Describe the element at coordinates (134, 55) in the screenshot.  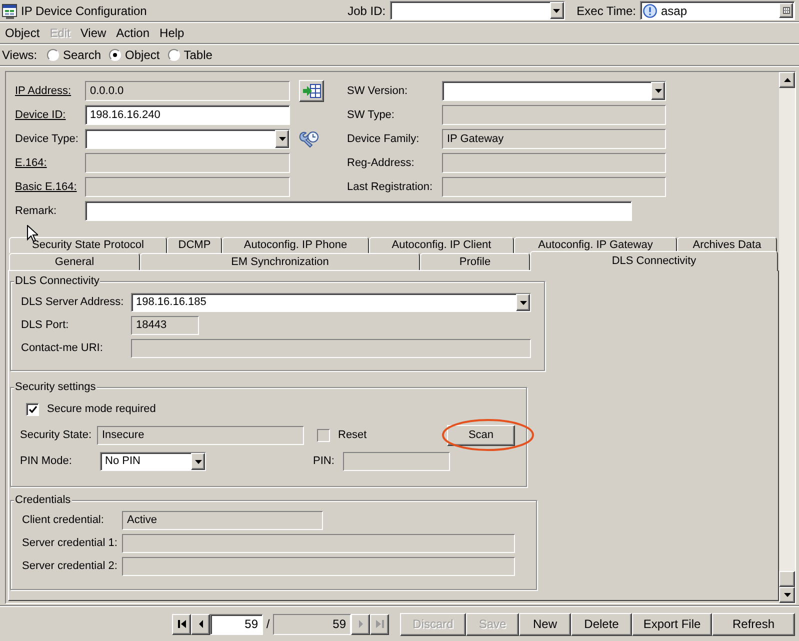
I see `view-option: Object` at that location.